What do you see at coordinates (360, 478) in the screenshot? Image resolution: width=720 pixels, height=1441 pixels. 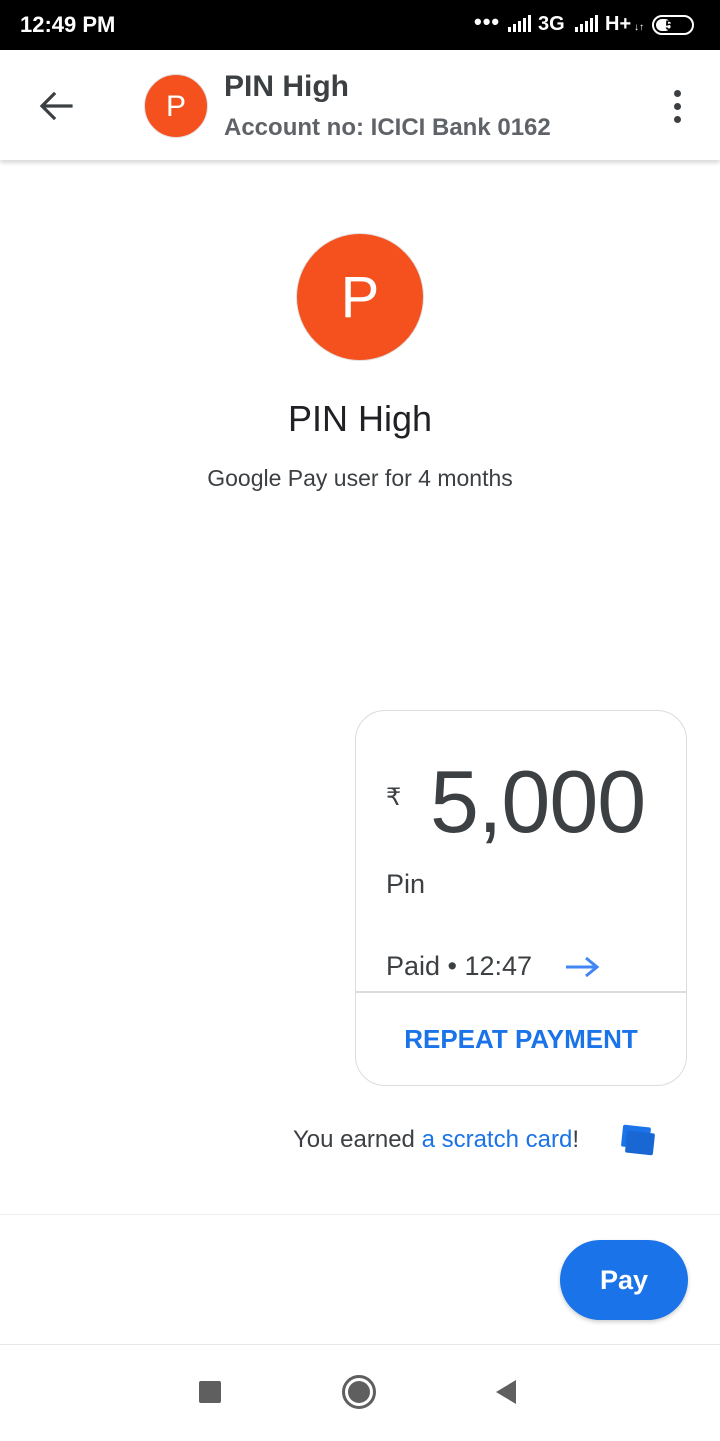 I see `profile-subtitle: Google Pay user for 4 months` at bounding box center [360, 478].